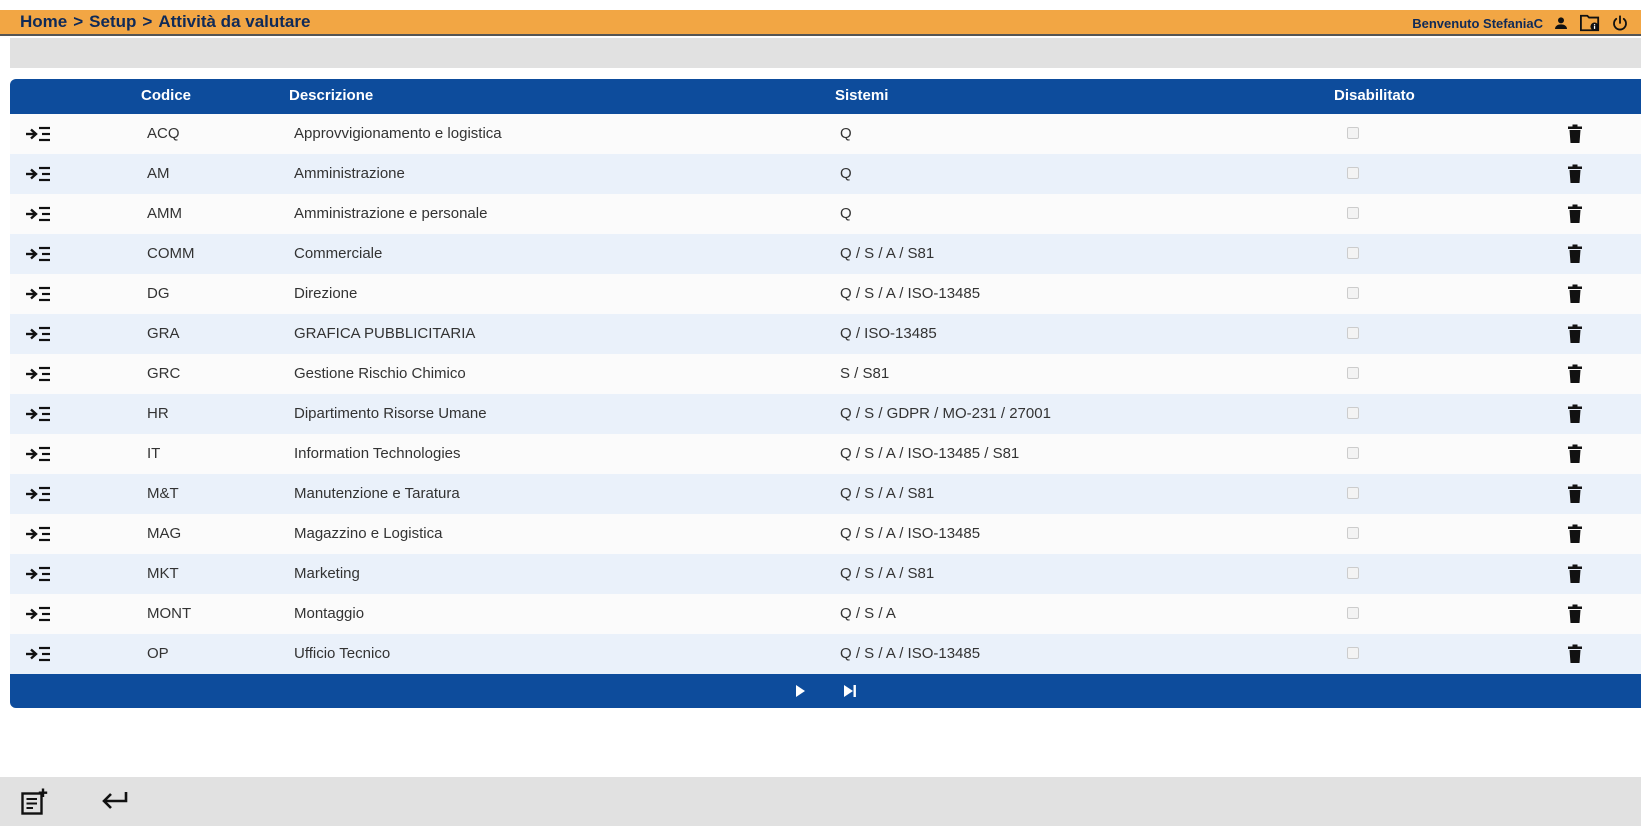 This screenshot has height=826, width=1641. Describe the element at coordinates (1590, 23) in the screenshot. I see `folder-info-icon` at that location.